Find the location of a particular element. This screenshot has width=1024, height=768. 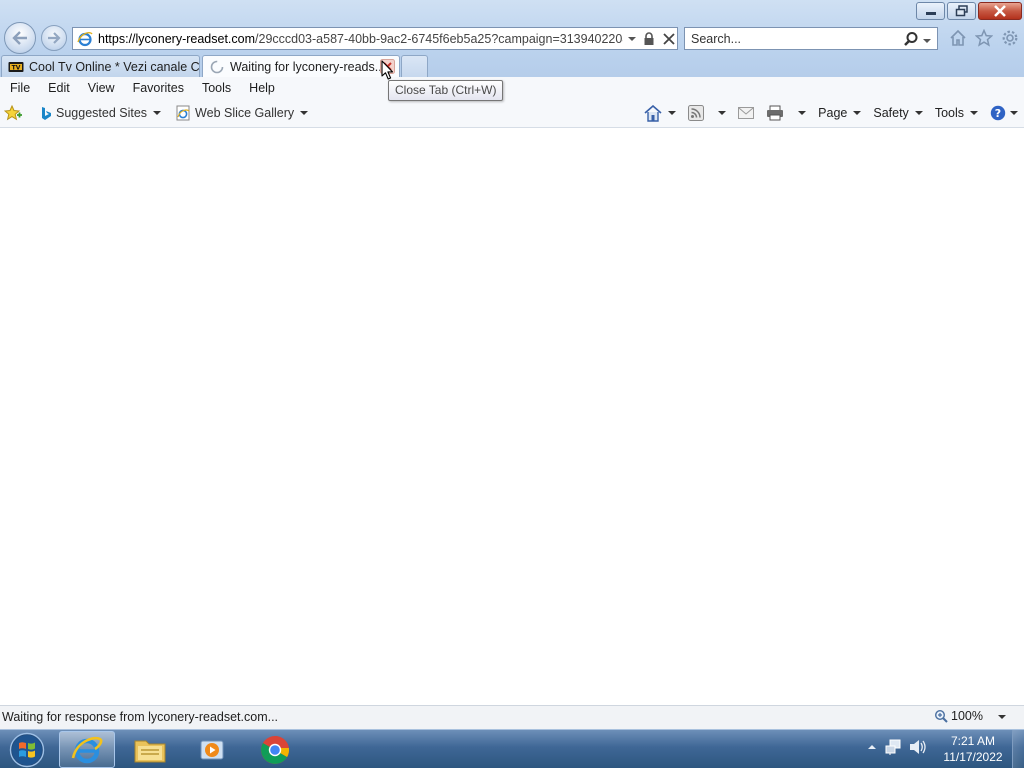

tools-menu-button: Tools is located at coordinates (956, 113).